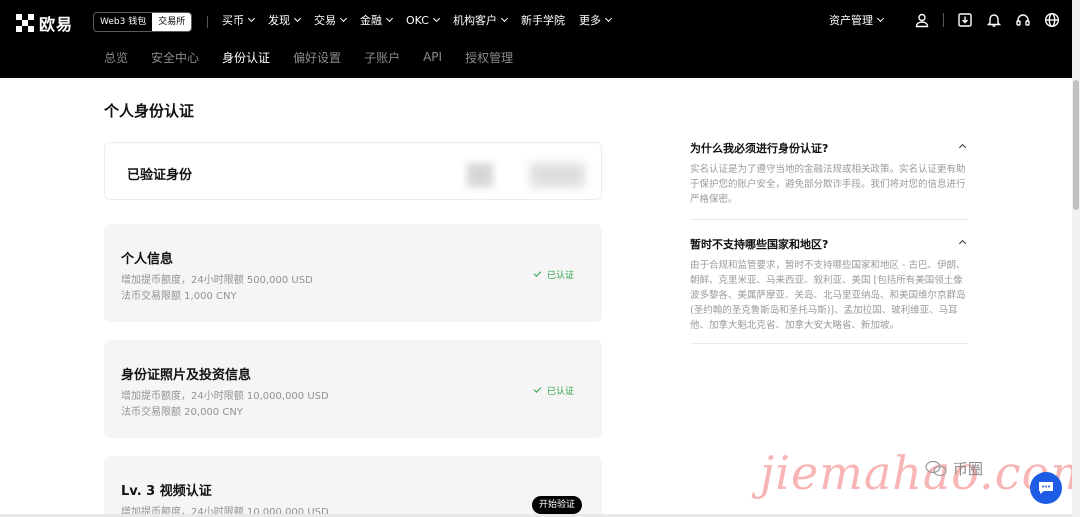  I want to click on account-subnav: 总览 安全中心 身份认证 偏好设置 子账户 API 授权管理, so click(320, 57).